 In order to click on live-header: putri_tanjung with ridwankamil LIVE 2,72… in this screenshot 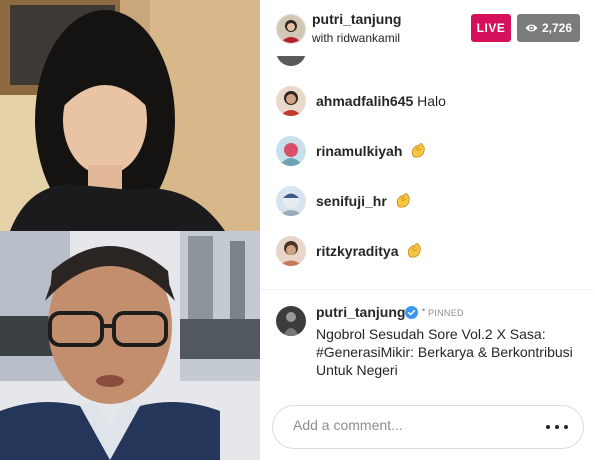, I will do `click(427, 28)`.